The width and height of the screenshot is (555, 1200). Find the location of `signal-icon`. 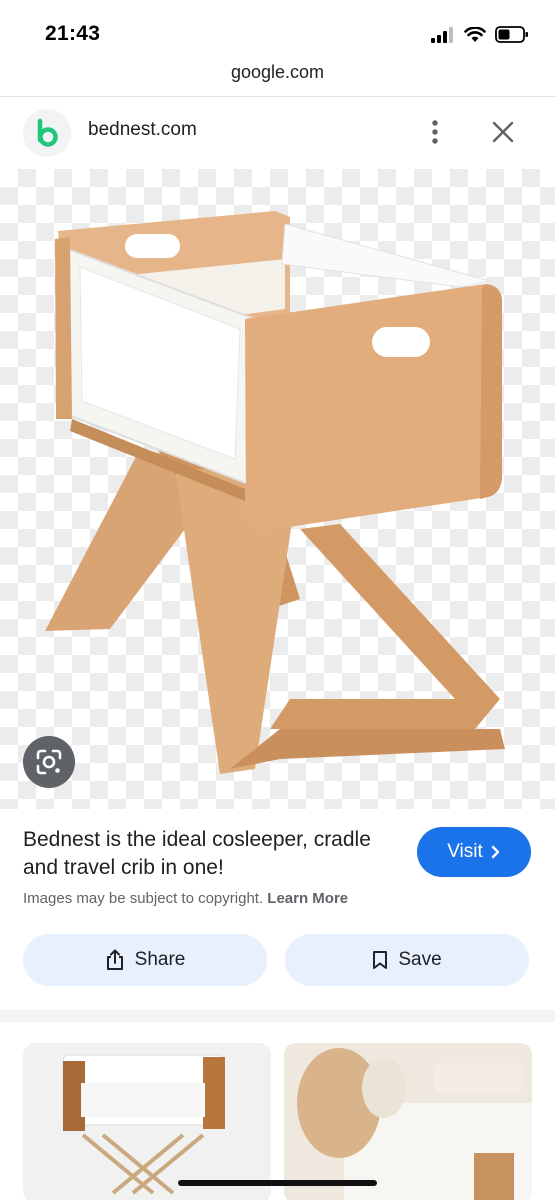

signal-icon is located at coordinates (442, 34).